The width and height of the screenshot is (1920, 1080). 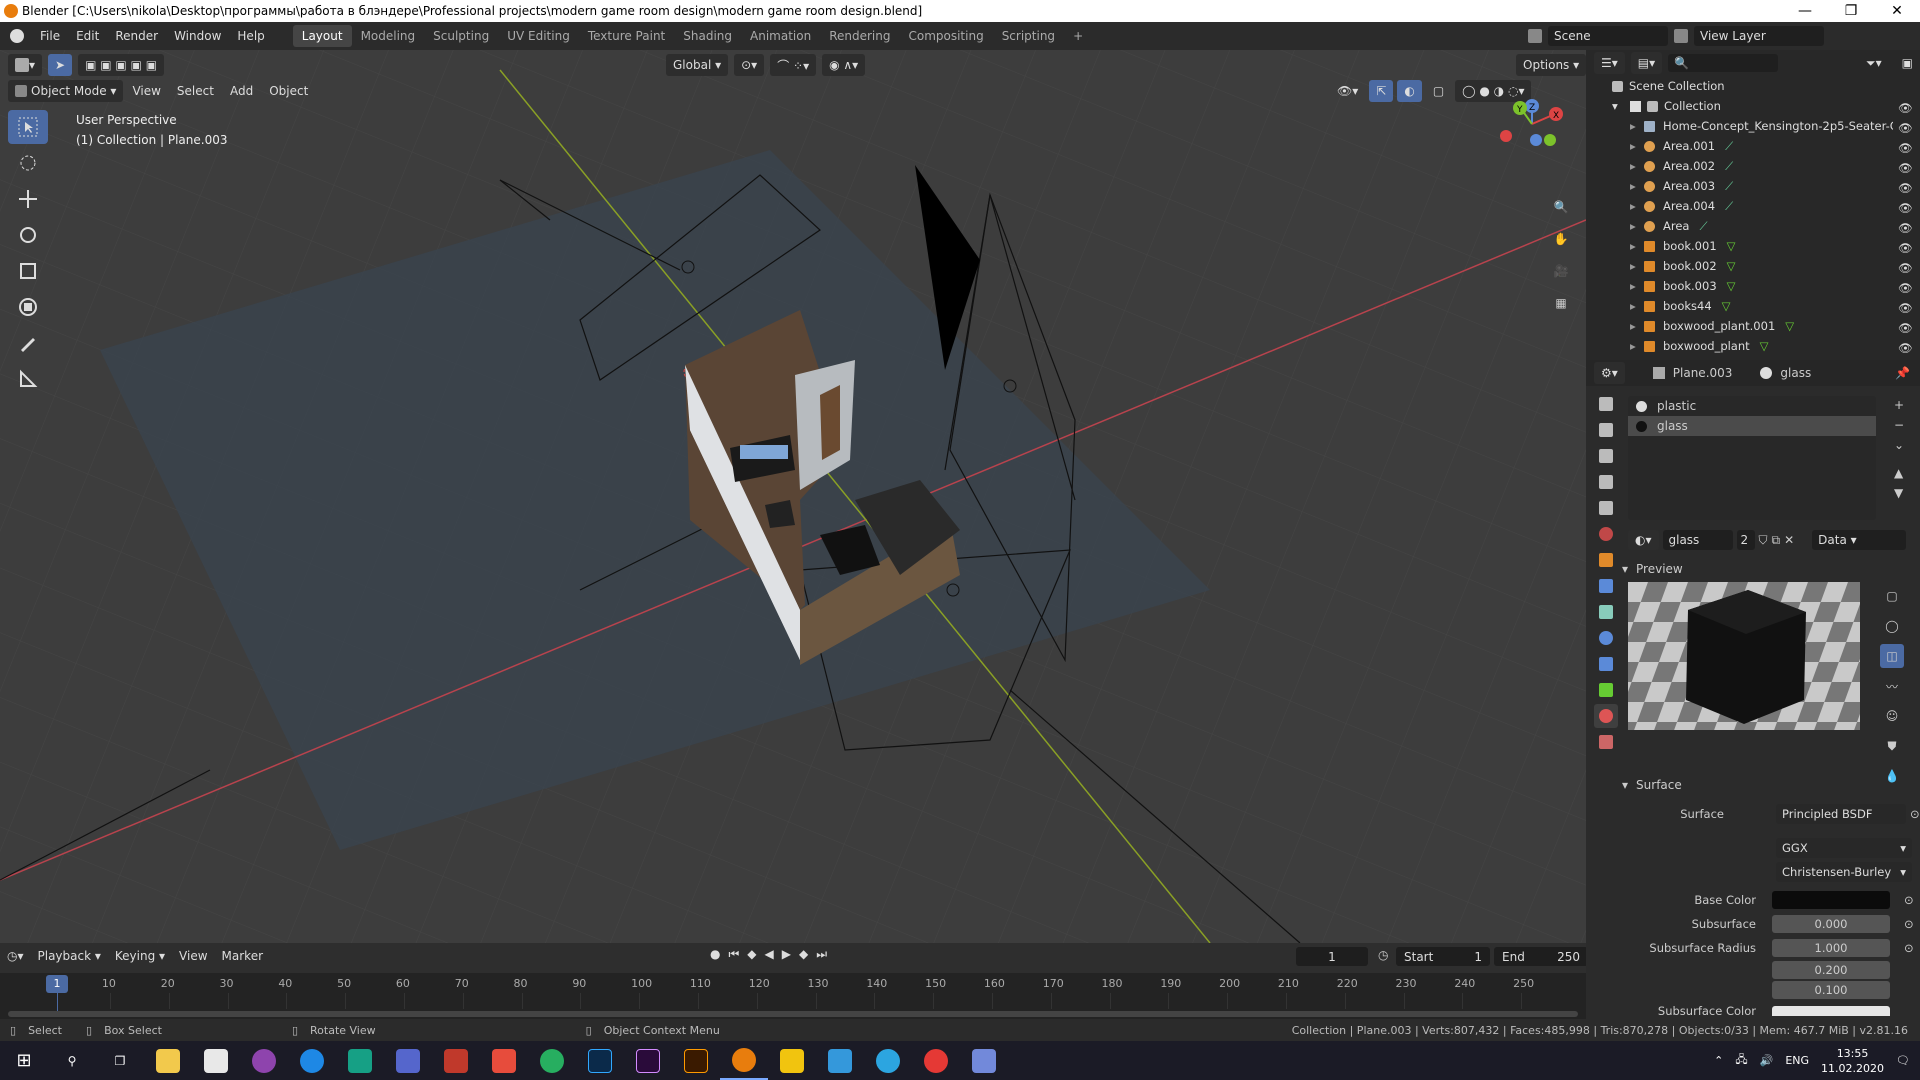 I want to click on properties-editor-type-button: ⚙▾, so click(x=1609, y=373).